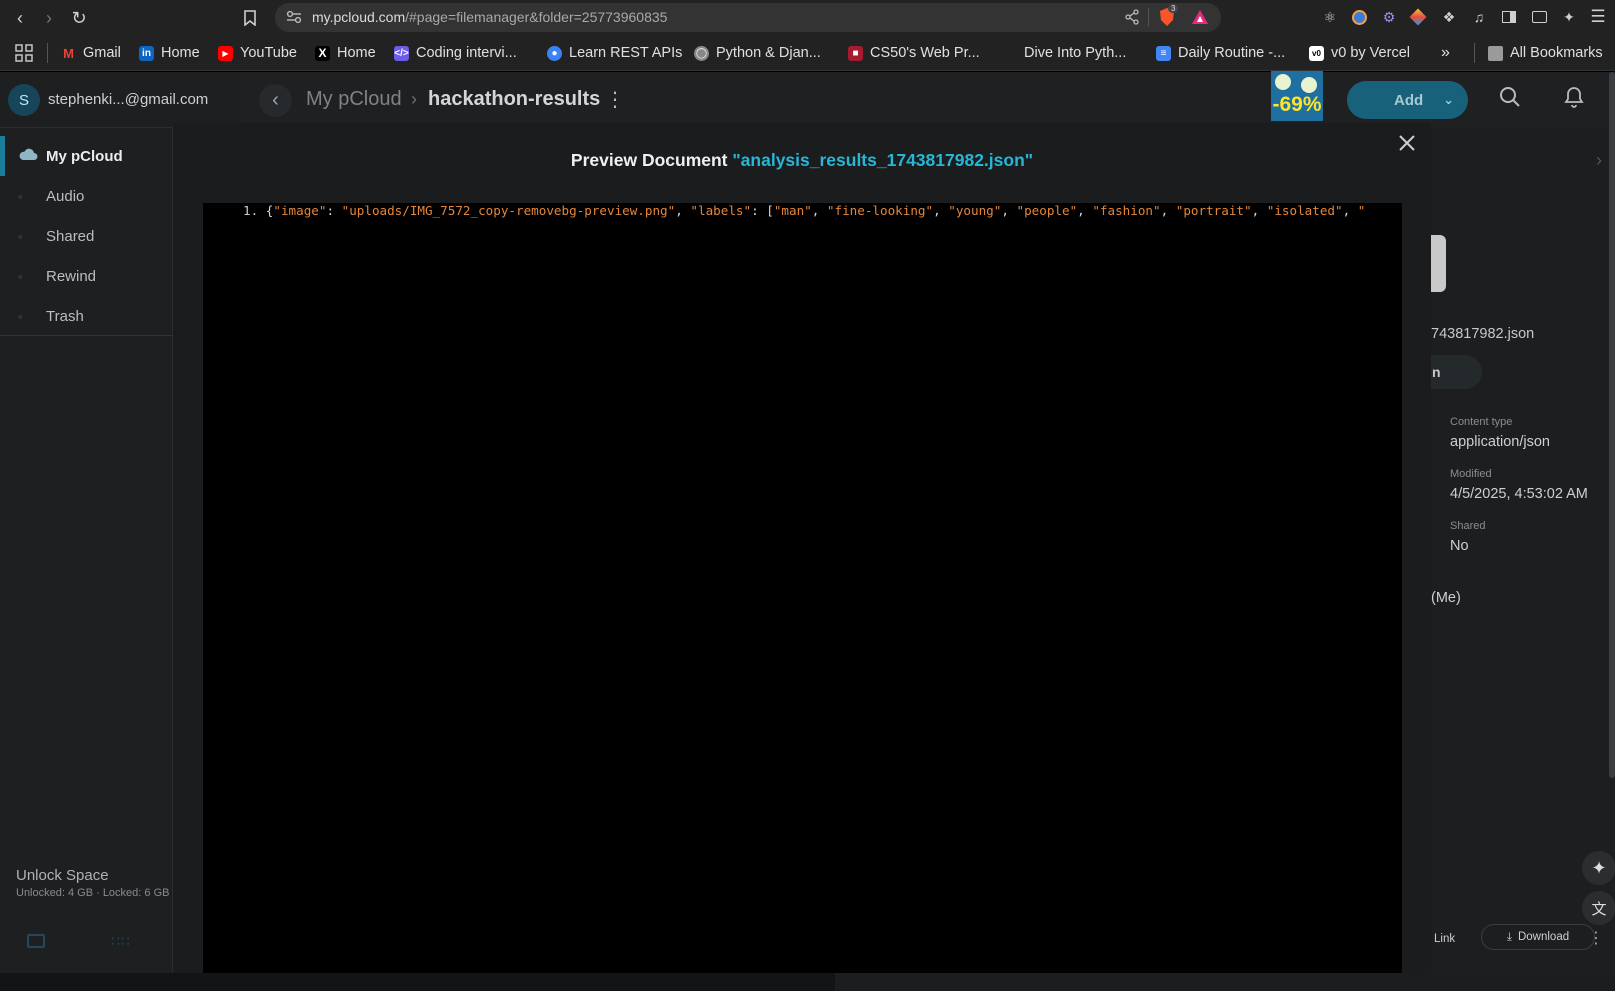 This screenshot has height=991, width=1615. I want to click on rewind-icon: ◦, so click(20, 276).